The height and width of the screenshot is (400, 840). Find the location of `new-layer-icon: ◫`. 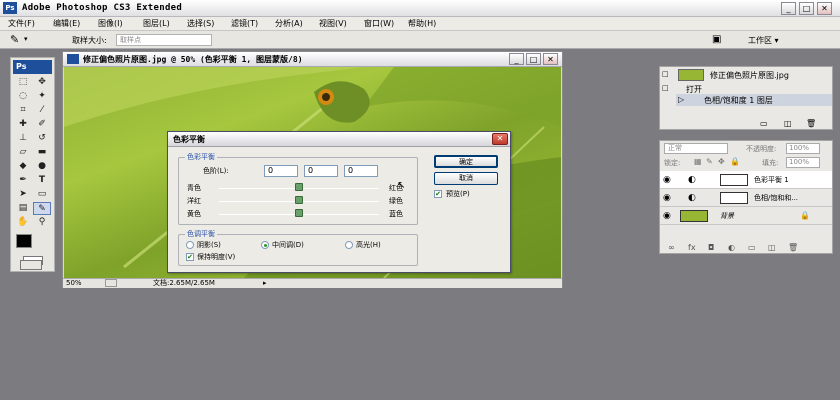

new-layer-icon: ◫ is located at coordinates (772, 248).